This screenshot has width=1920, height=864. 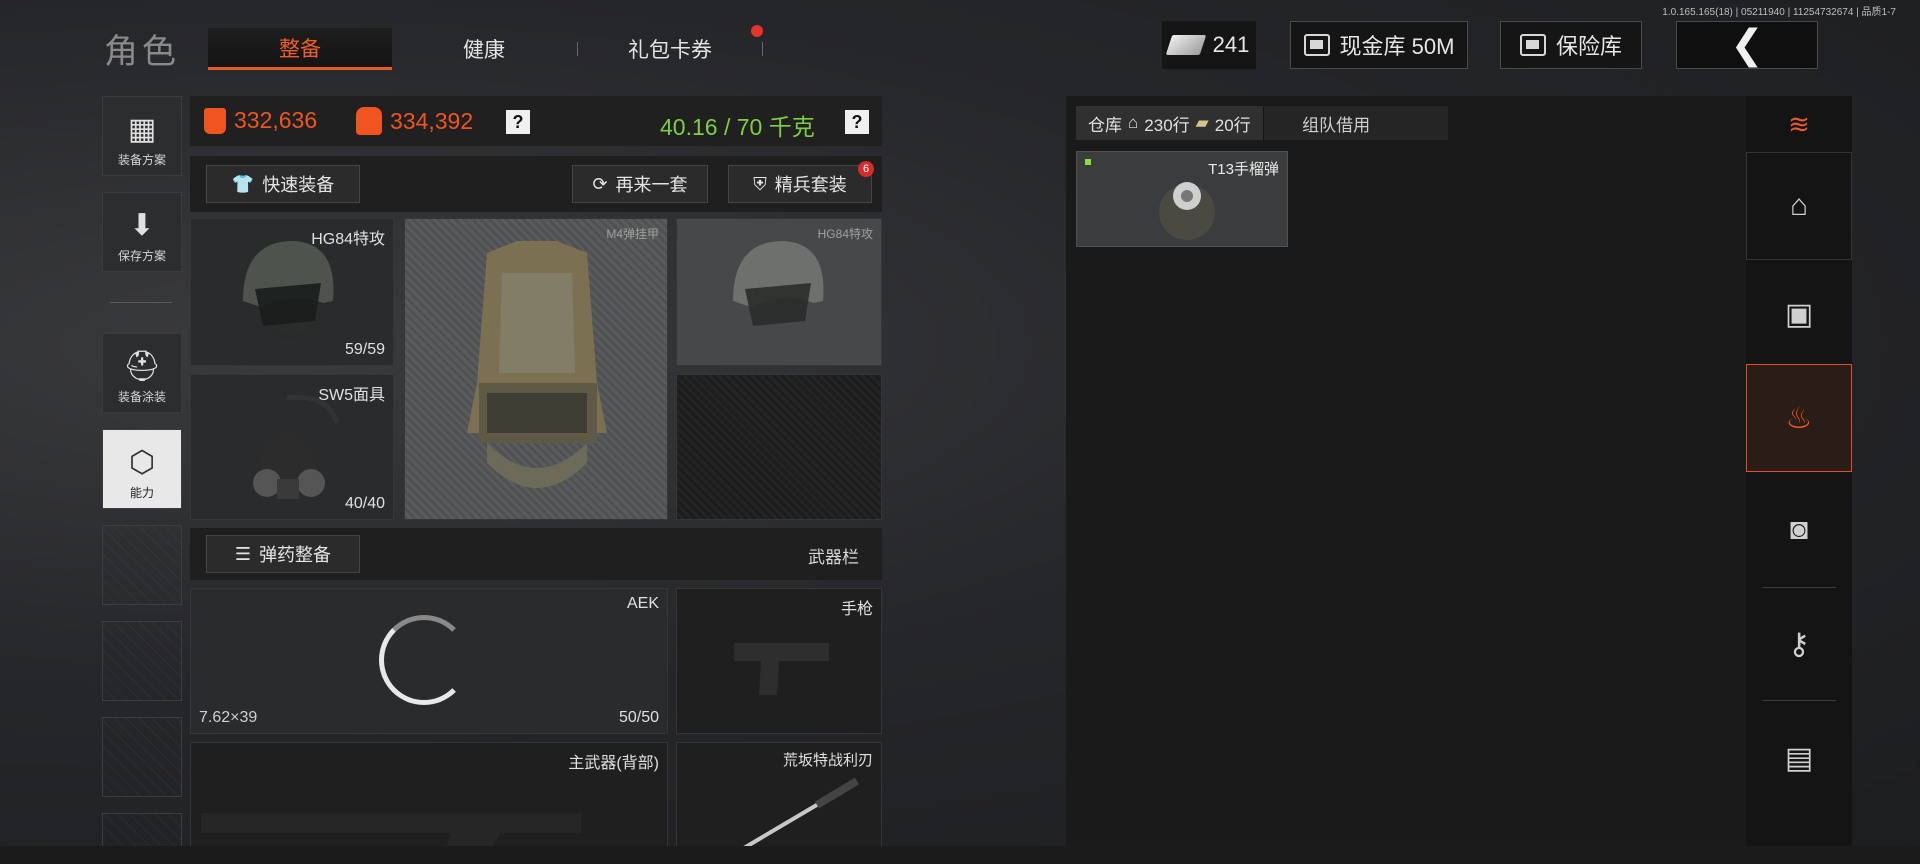 I want to click on helmet-preview-slot: HG84特攻, so click(x=779, y=292).